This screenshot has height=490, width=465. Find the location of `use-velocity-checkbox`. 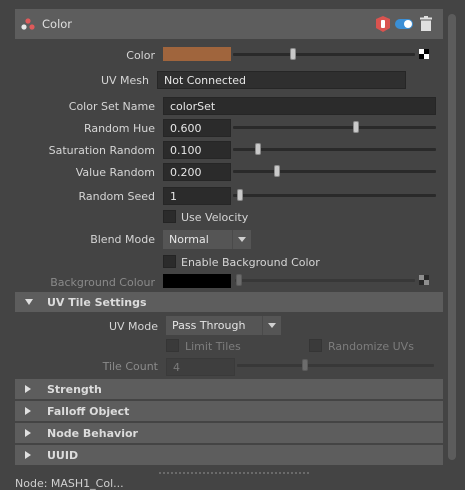

use-velocity-checkbox is located at coordinates (169, 216).